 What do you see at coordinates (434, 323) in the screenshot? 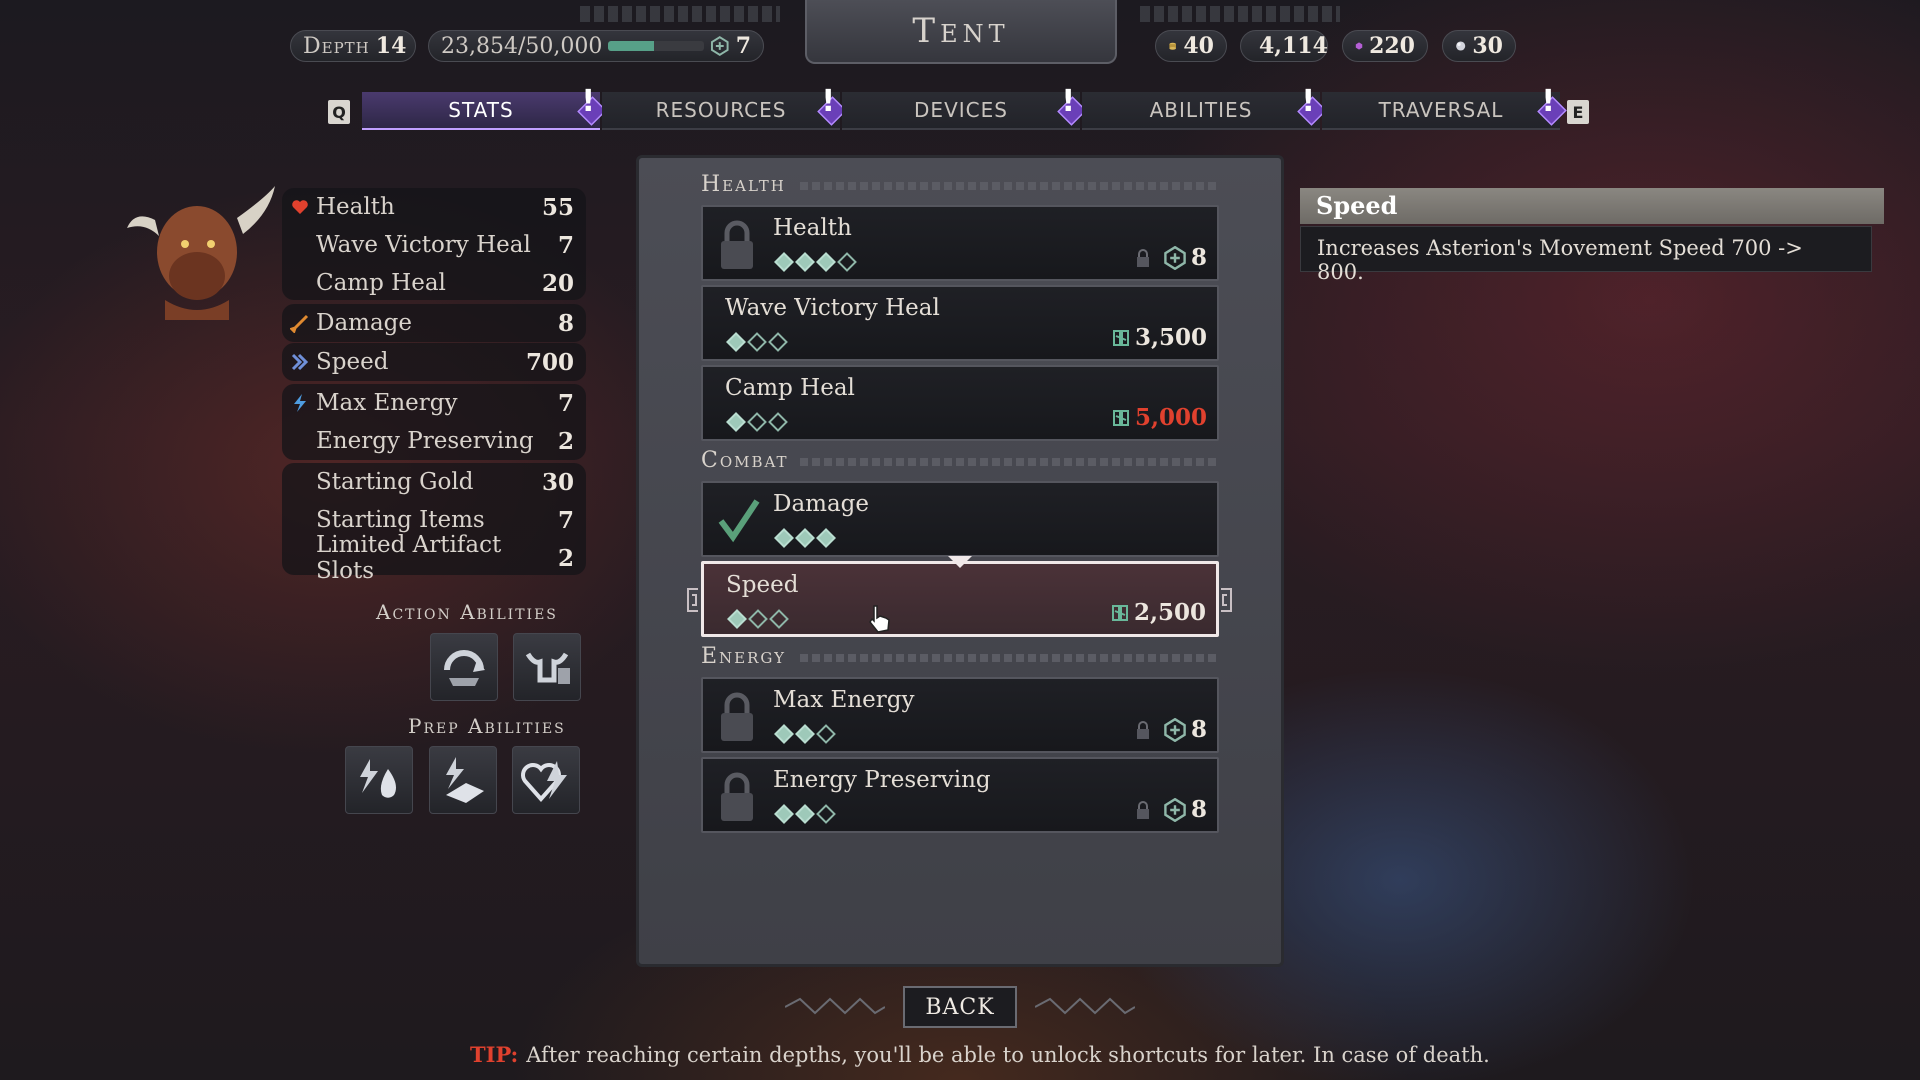
I see `stat-damage: Damage 8` at bounding box center [434, 323].